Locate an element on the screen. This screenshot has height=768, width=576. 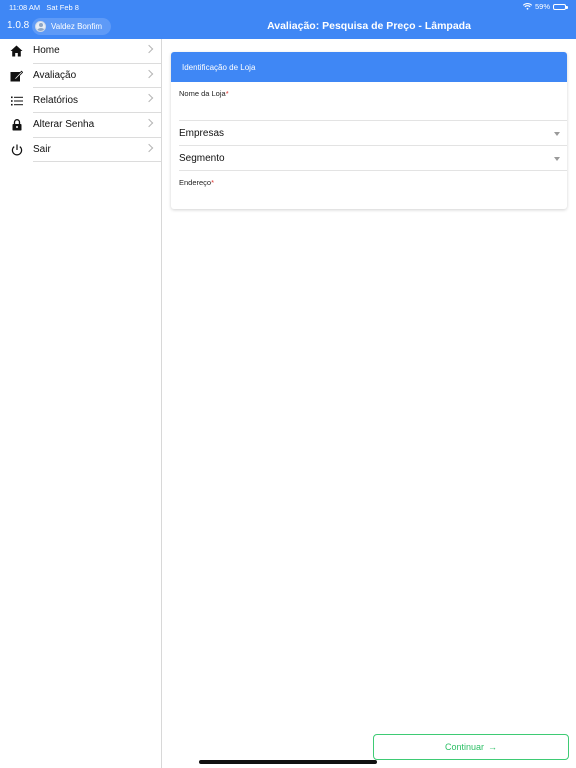
sidebar-item-home: Home is located at coordinates (80, 51).